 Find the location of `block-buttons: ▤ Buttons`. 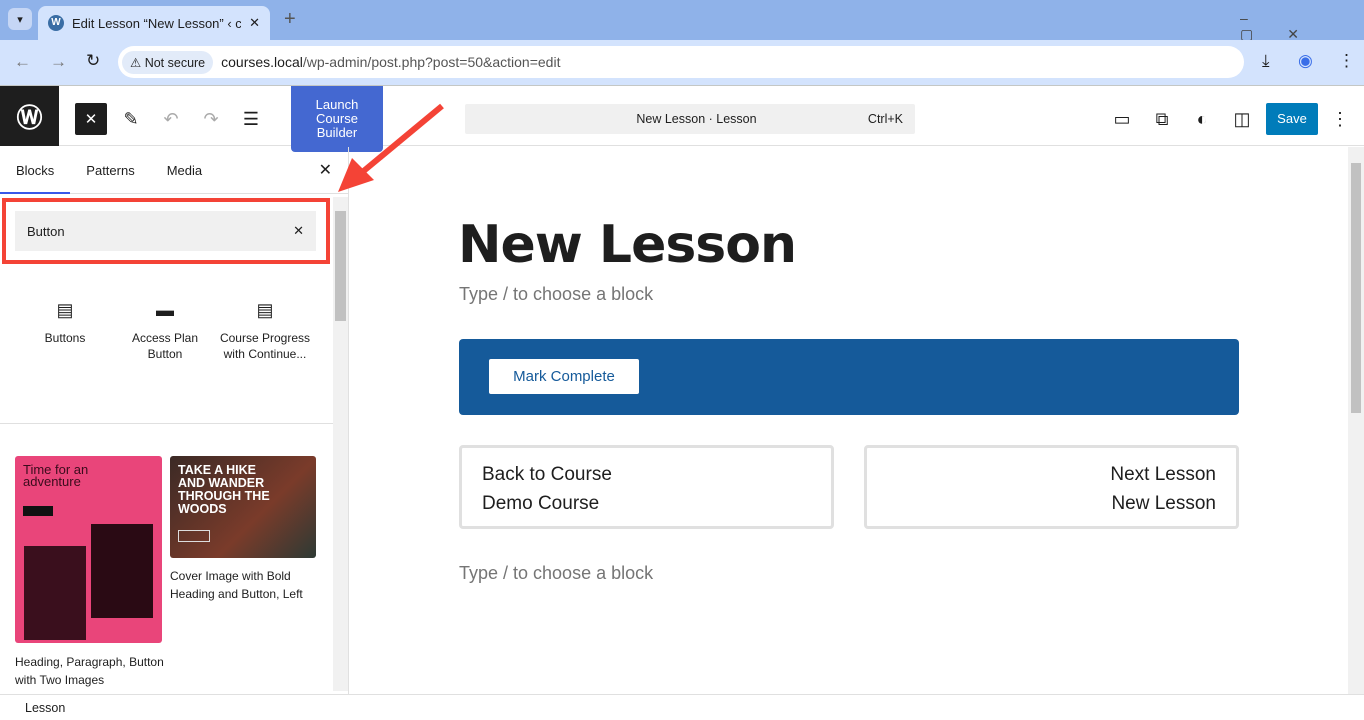

block-buttons: ▤ Buttons is located at coordinates (65, 331).